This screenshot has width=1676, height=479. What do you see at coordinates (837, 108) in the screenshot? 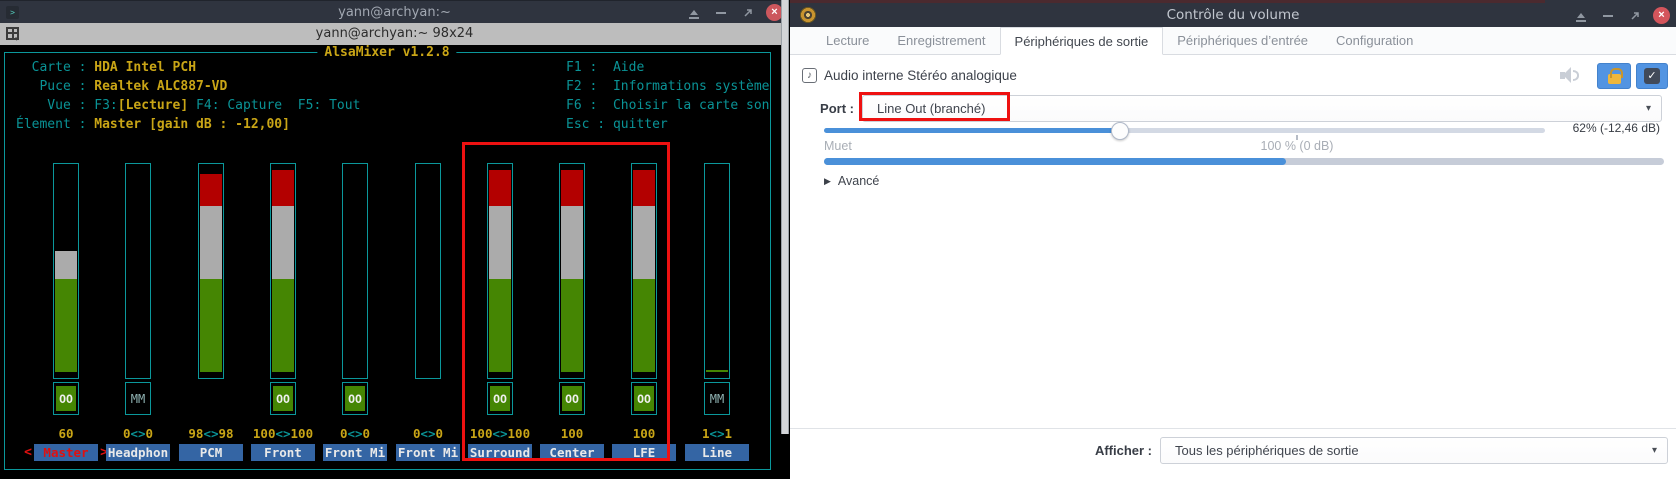
I see `port-label: Port :` at bounding box center [837, 108].